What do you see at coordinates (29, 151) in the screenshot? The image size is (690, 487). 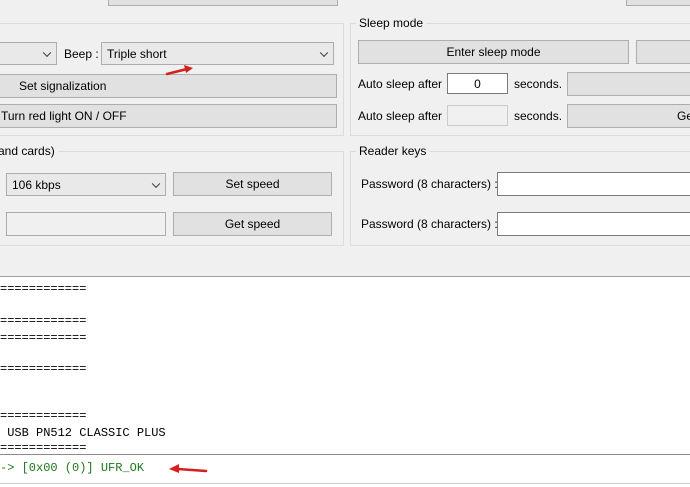 I see `speed-group-title: and cards)` at bounding box center [29, 151].